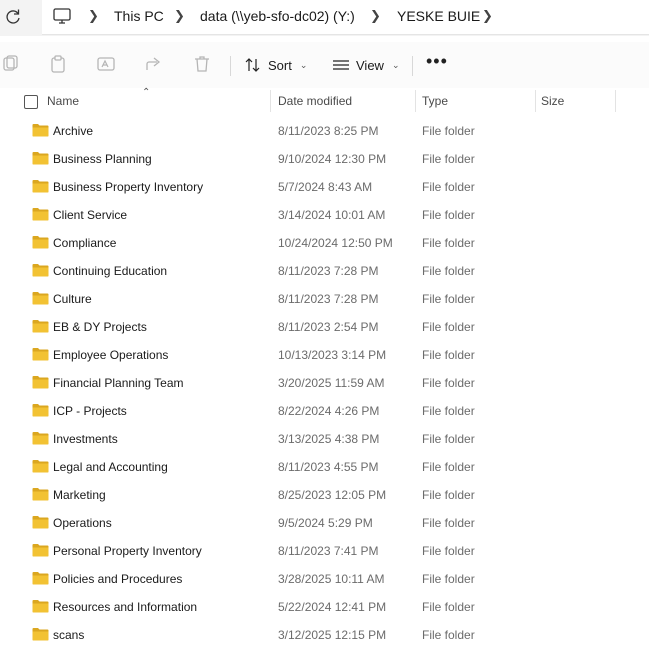  What do you see at coordinates (58, 64) in the screenshot?
I see `paste-icon` at bounding box center [58, 64].